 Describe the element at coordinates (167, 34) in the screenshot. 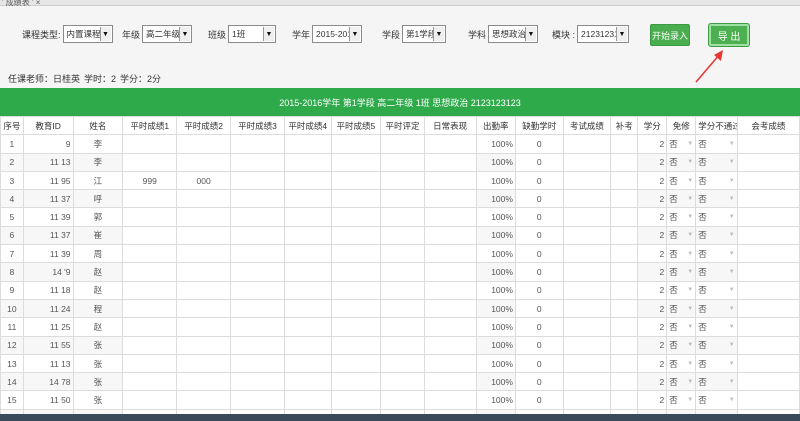

I see `grade-select: 高二年级 ▼` at that location.